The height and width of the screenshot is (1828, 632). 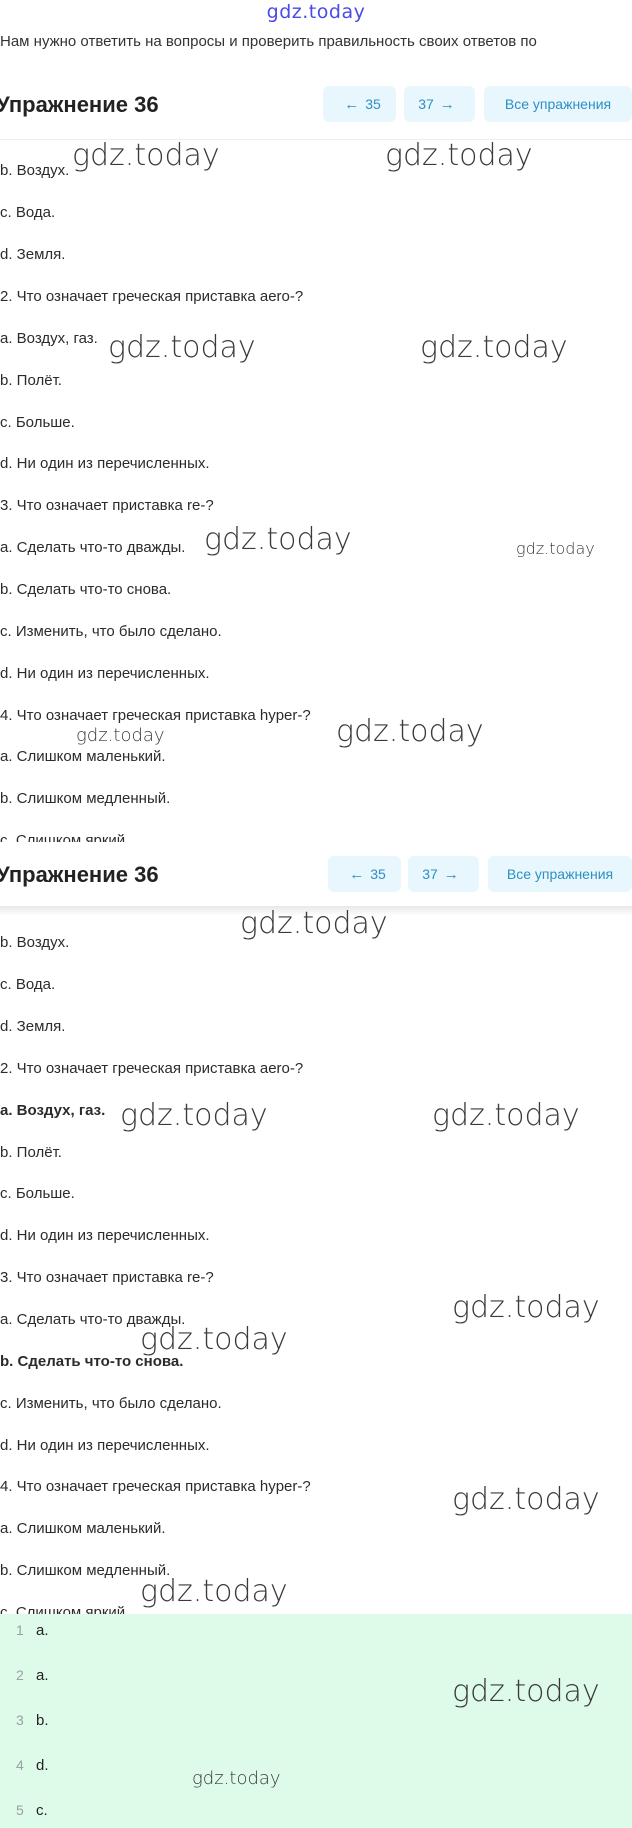 What do you see at coordinates (316, 105) in the screenshot?
I see `exercise-header: Упражнение 36 ← 35 37 → Все упражнения` at bounding box center [316, 105].